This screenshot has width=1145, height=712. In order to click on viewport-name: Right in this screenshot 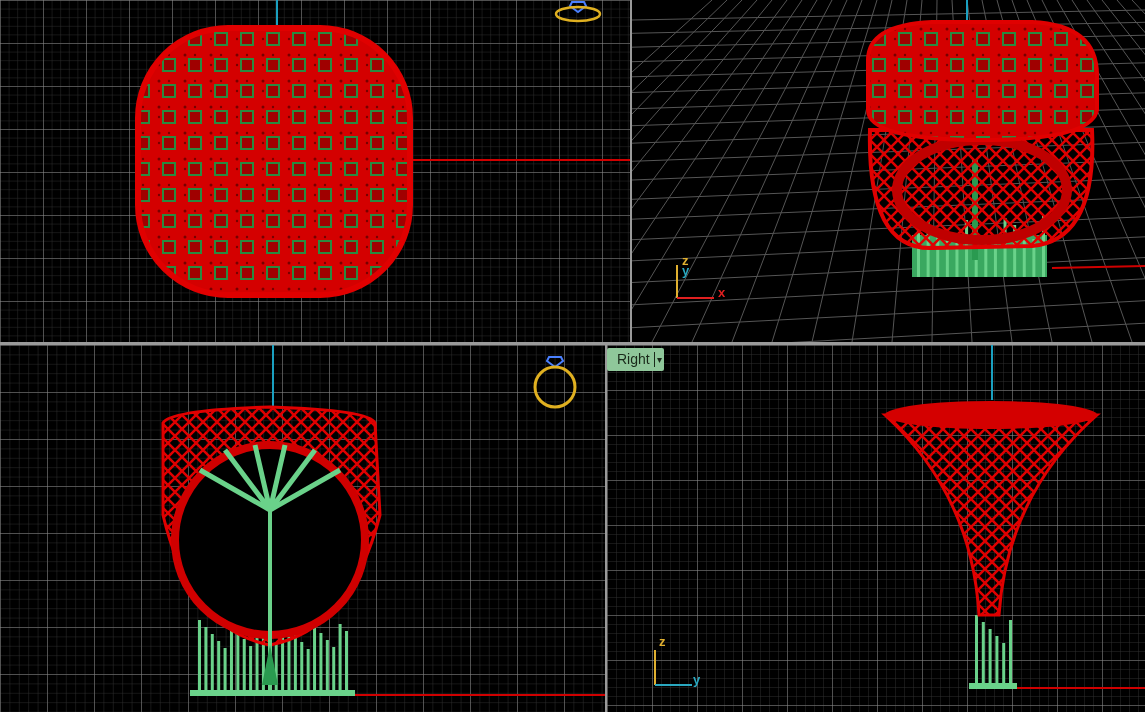, I will do `click(633, 359)`.